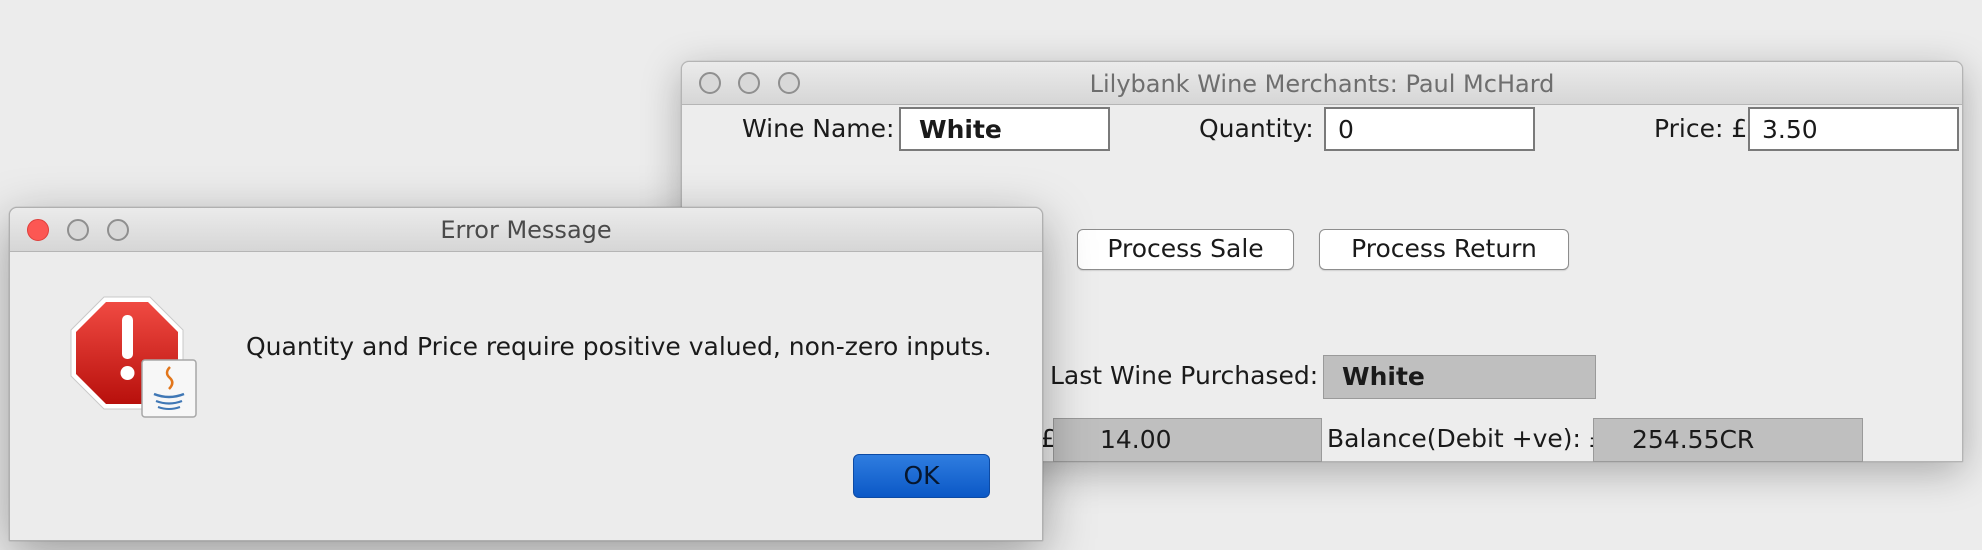  I want to click on last-wine-field: White, so click(1459, 377).